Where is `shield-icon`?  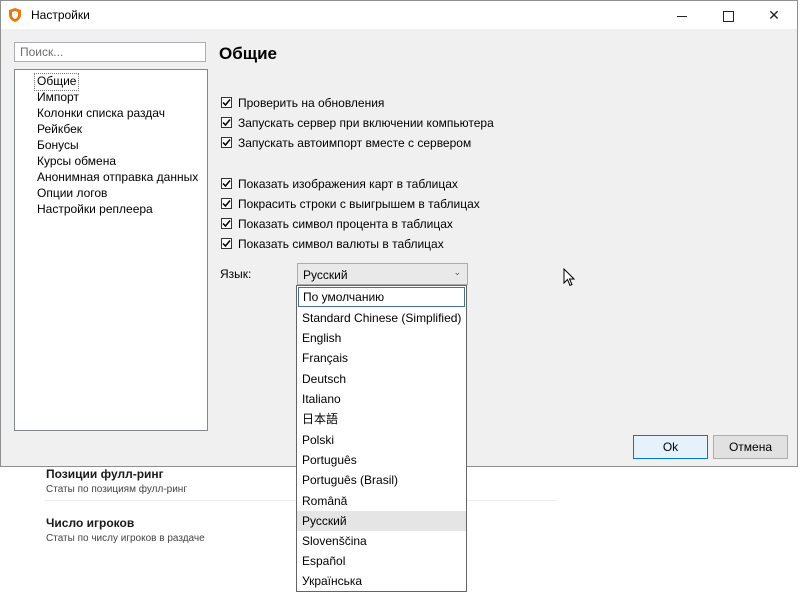
shield-icon is located at coordinates (15, 15).